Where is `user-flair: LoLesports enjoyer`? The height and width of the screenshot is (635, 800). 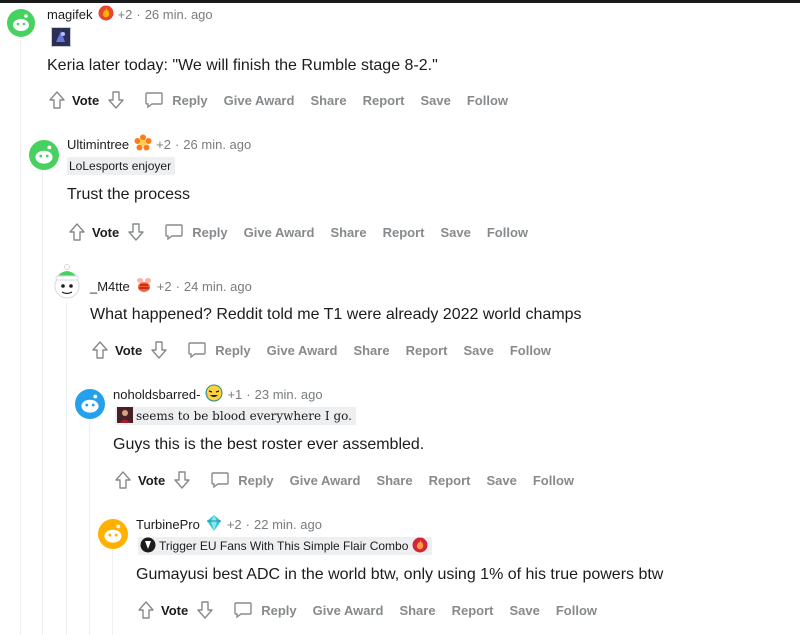 user-flair: LoLesports enjoyer is located at coordinates (121, 166).